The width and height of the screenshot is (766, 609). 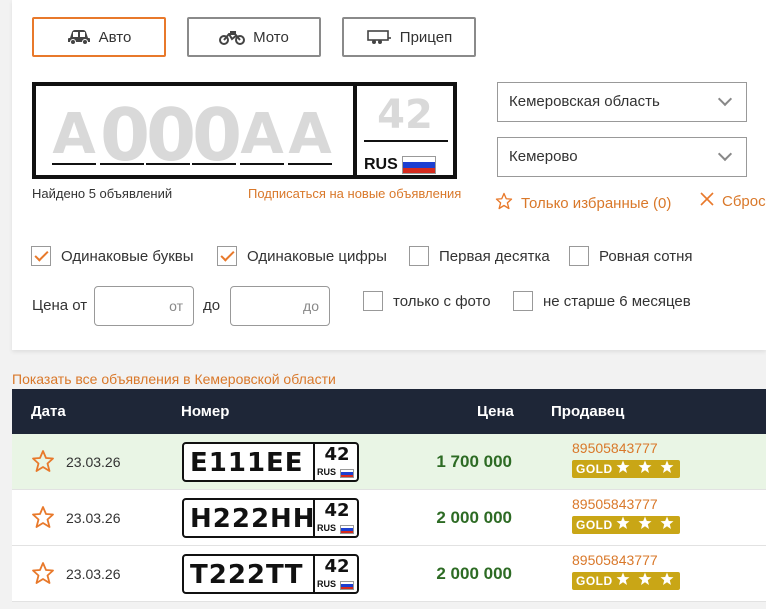 I want to click on favorites-toggle: Только избранные (0), so click(x=583, y=203).